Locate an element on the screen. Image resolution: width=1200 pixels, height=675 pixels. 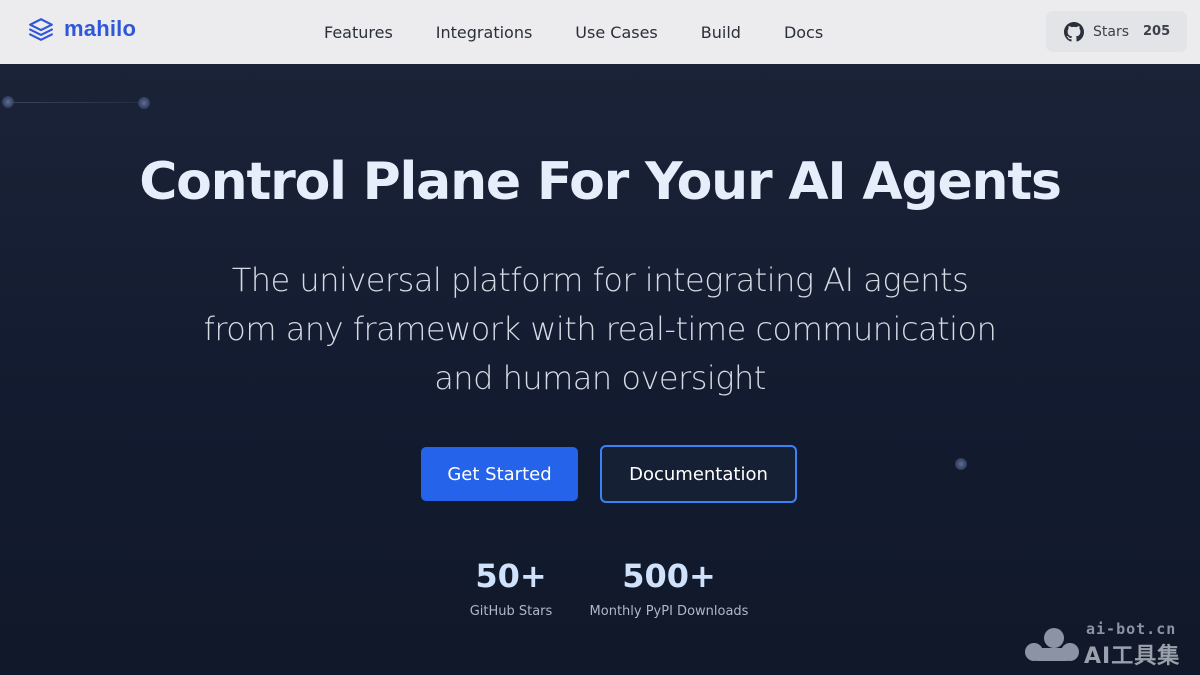
watermark: ai-bot.cn AI工具集 is located at coordinates (1109, 644).